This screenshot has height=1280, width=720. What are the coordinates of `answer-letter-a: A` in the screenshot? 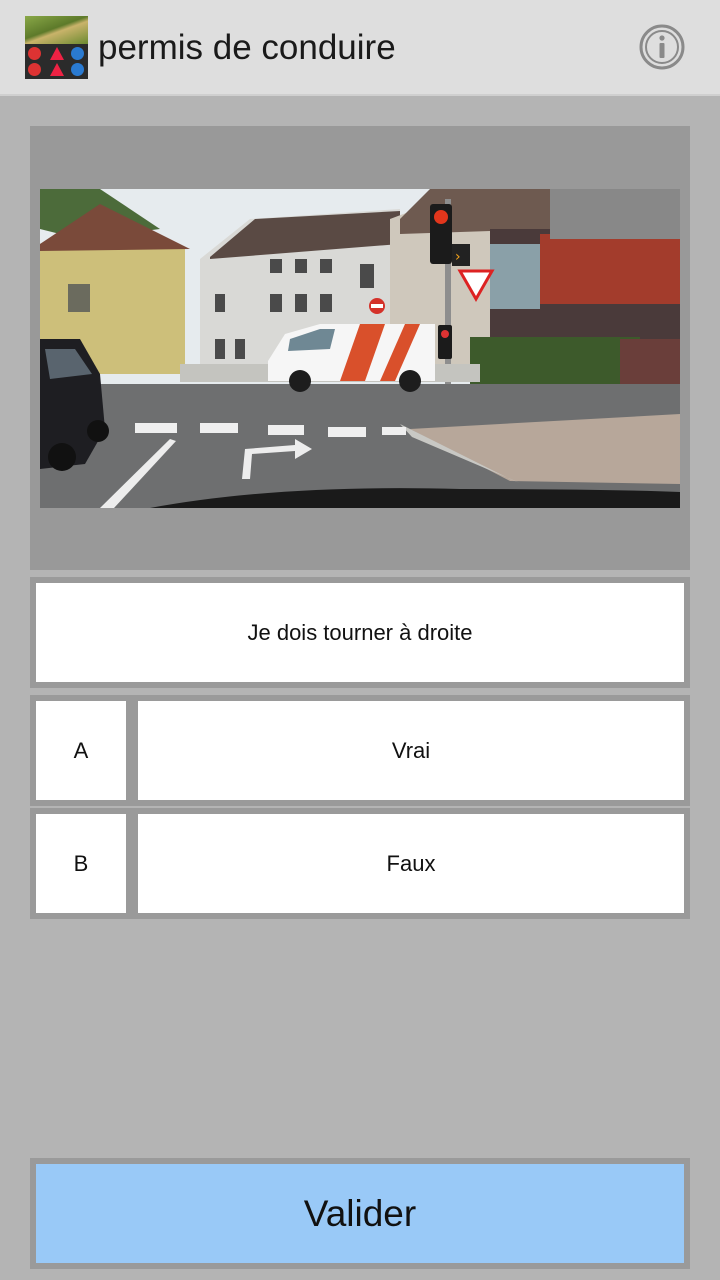 It's located at (81, 750).